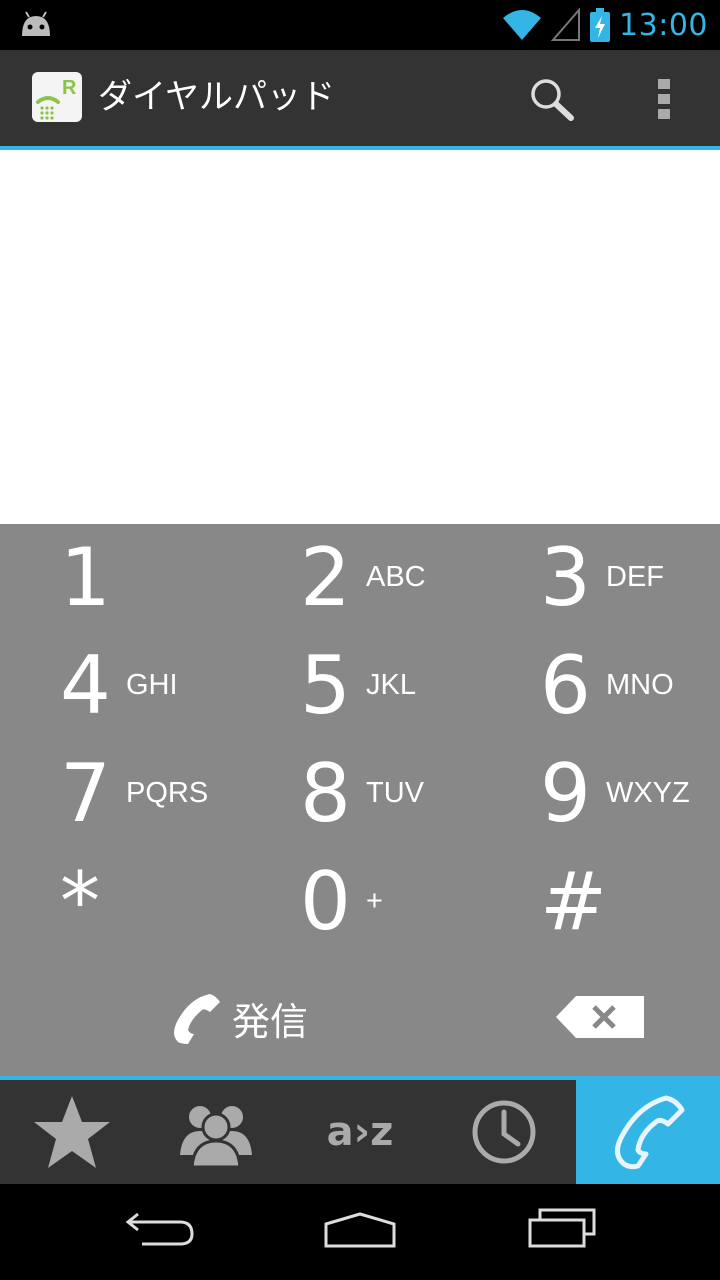 This screenshot has width=720, height=1280. What do you see at coordinates (635, 577) in the screenshot?
I see `key-letters: DEF` at bounding box center [635, 577].